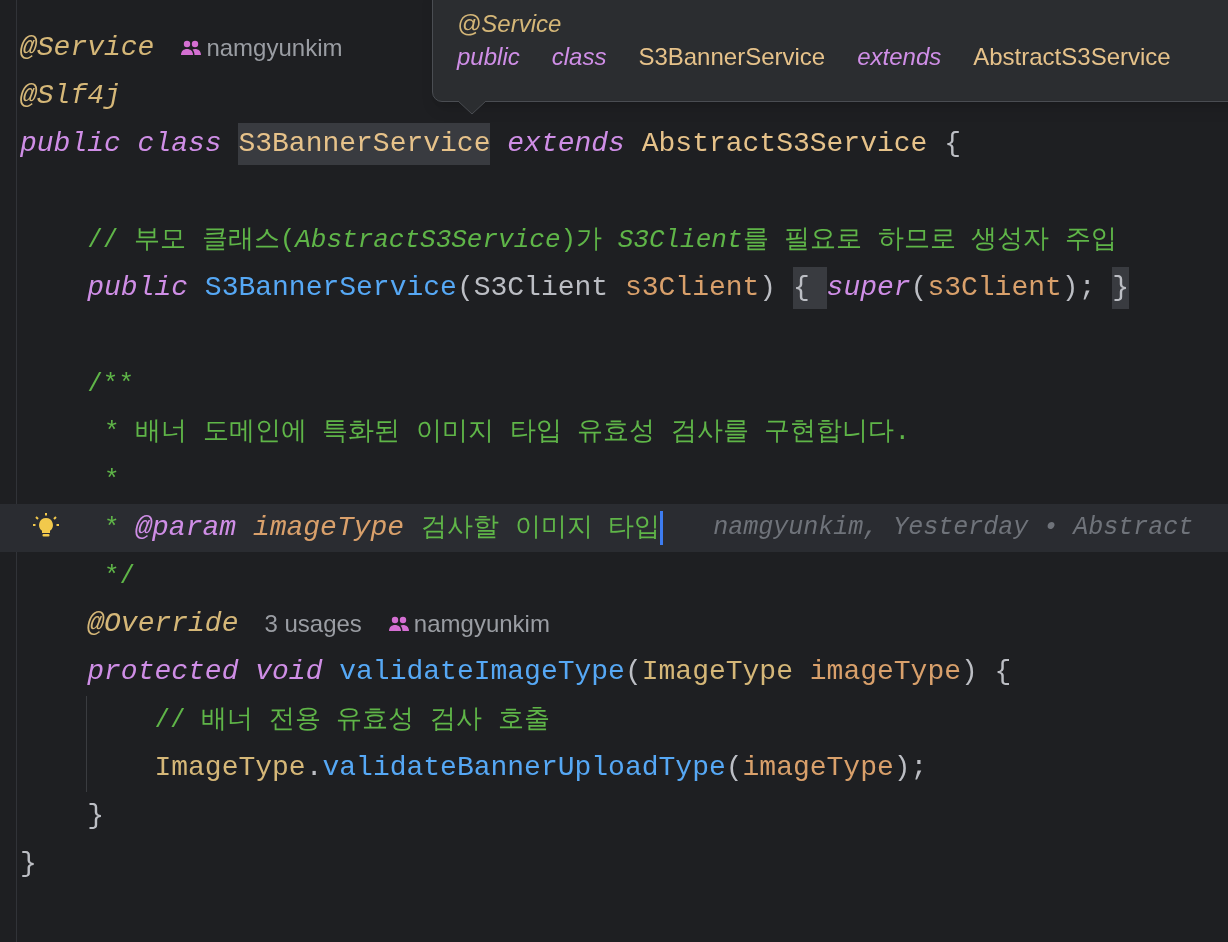 The image size is (1228, 942). What do you see at coordinates (809, 288) in the screenshot?
I see `folded-brace: {` at bounding box center [809, 288].